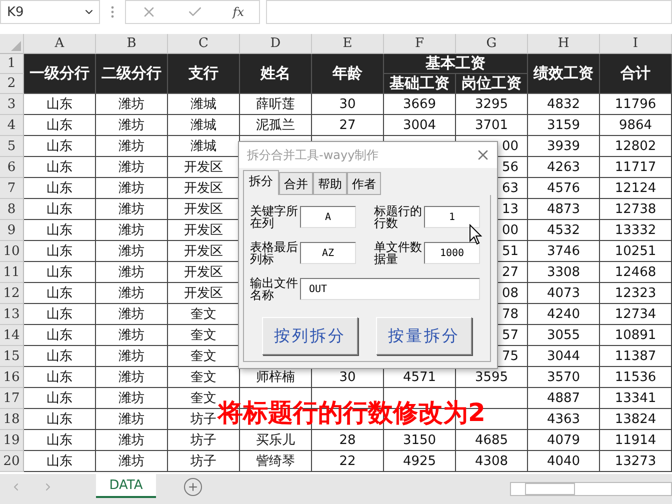 The image size is (672, 504). I want to click on row-number: 12, so click(12, 293).